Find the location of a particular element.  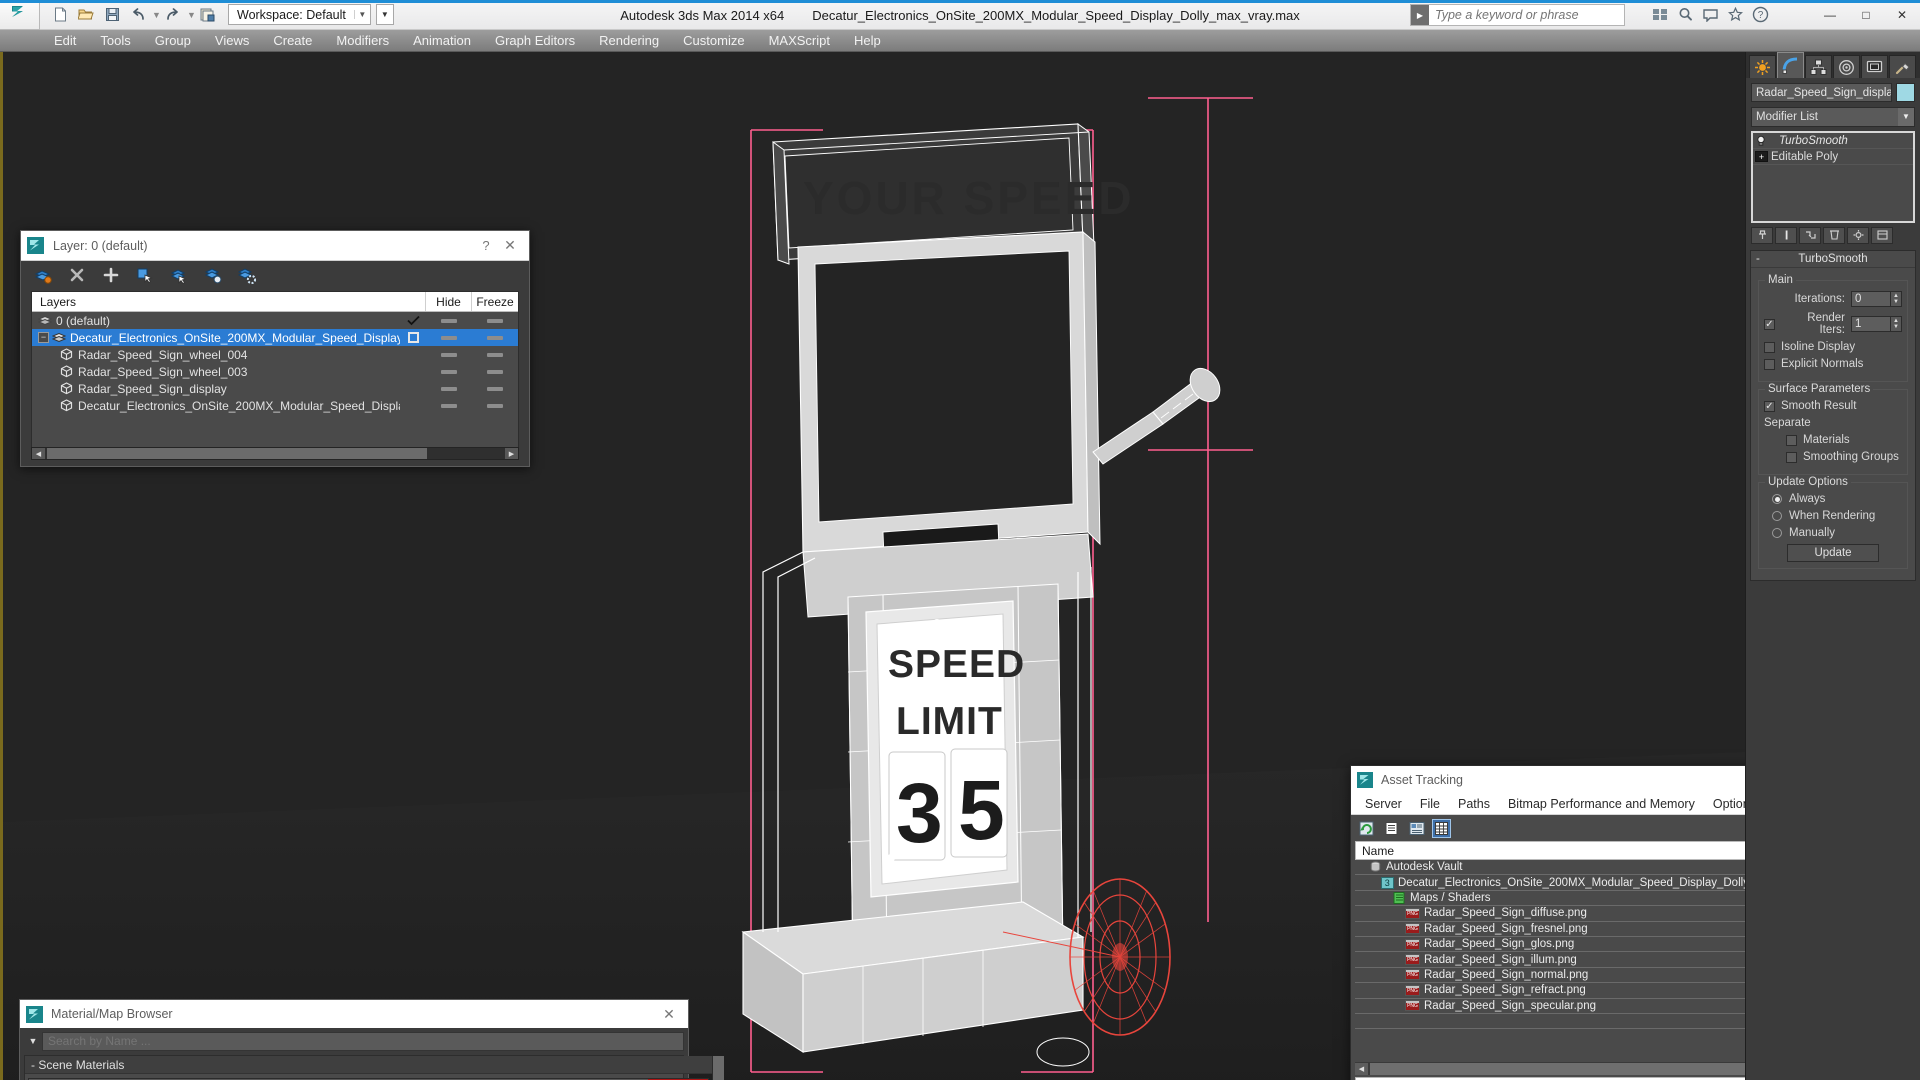

update-button: Update is located at coordinates (1833, 553).